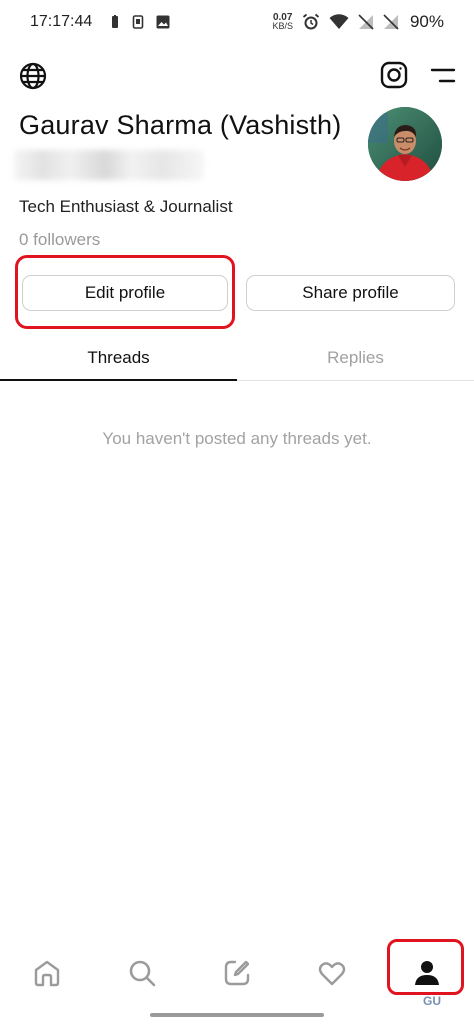  I want to click on status-bar: 17:17:44 0.07 KB/S 90%, so click(237, 22).